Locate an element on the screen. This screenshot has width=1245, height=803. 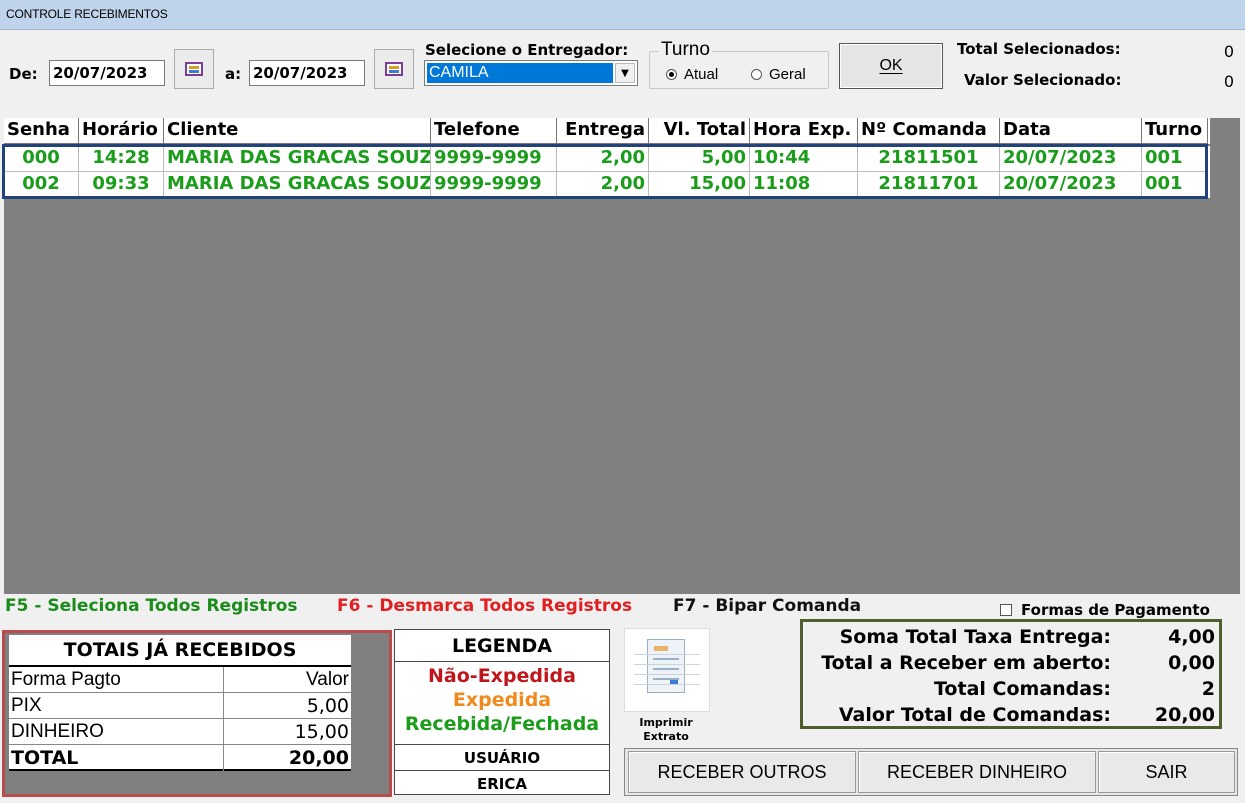
shortcut-f5: F5 - Seleciona Todos Registros is located at coordinates (151, 606).